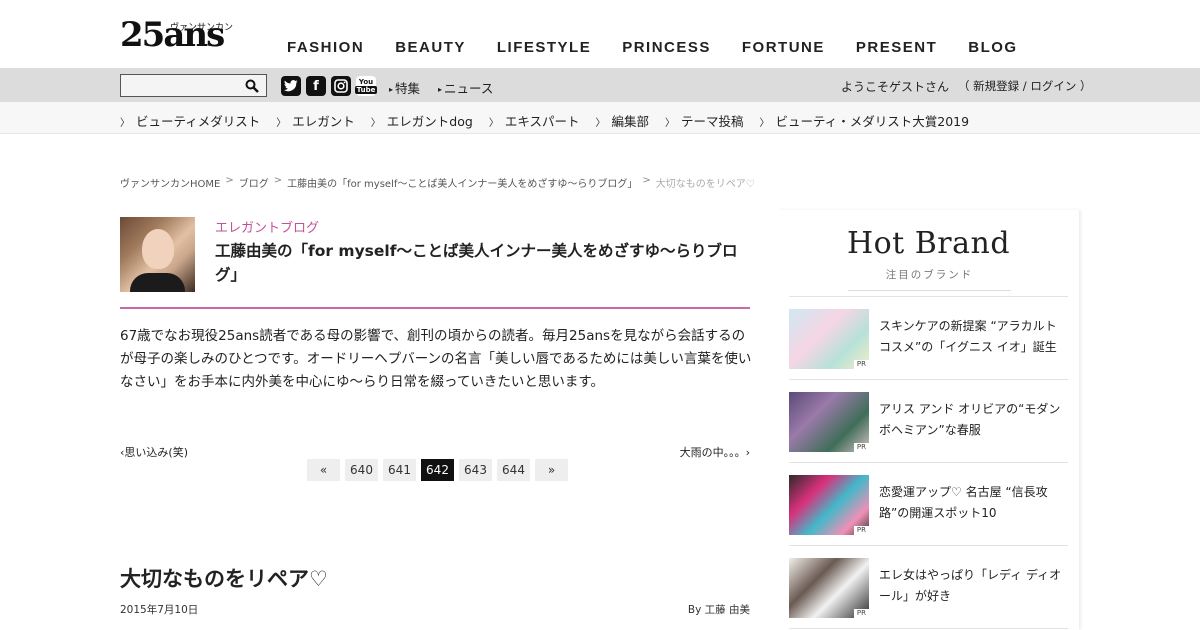  I want to click on nav-lifestyle: LIFESTYLE, so click(544, 47).